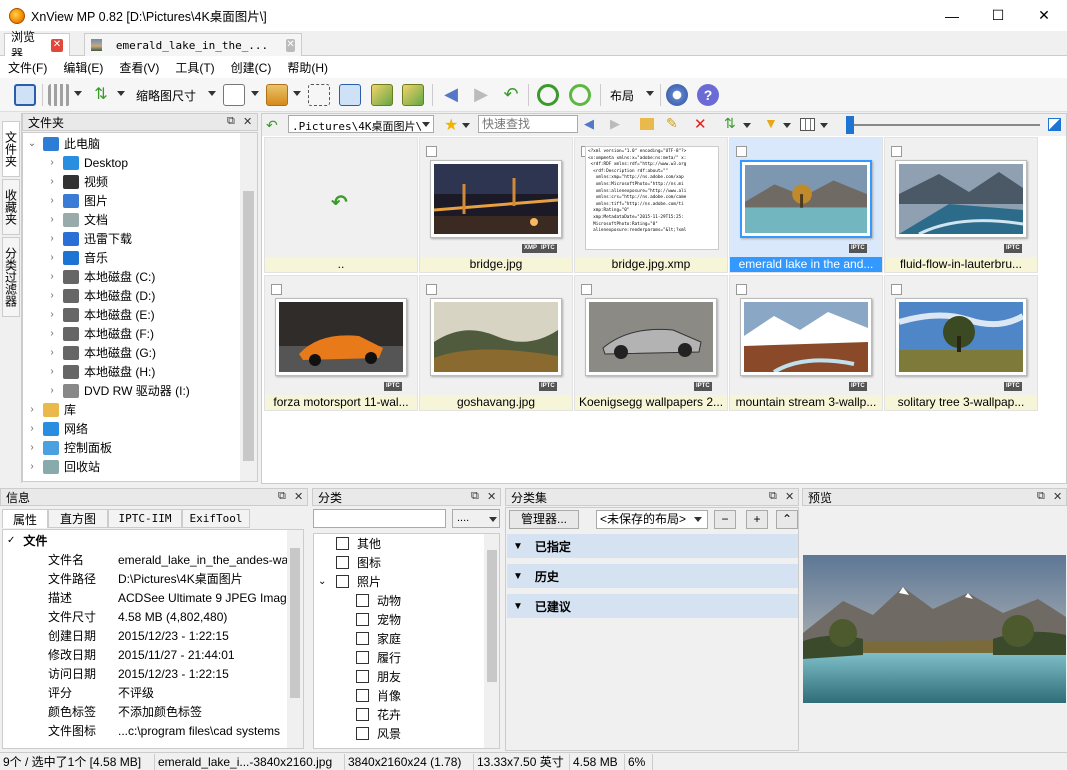 The image size is (1067, 770). I want to click on category-item: 图标, so click(358, 562).